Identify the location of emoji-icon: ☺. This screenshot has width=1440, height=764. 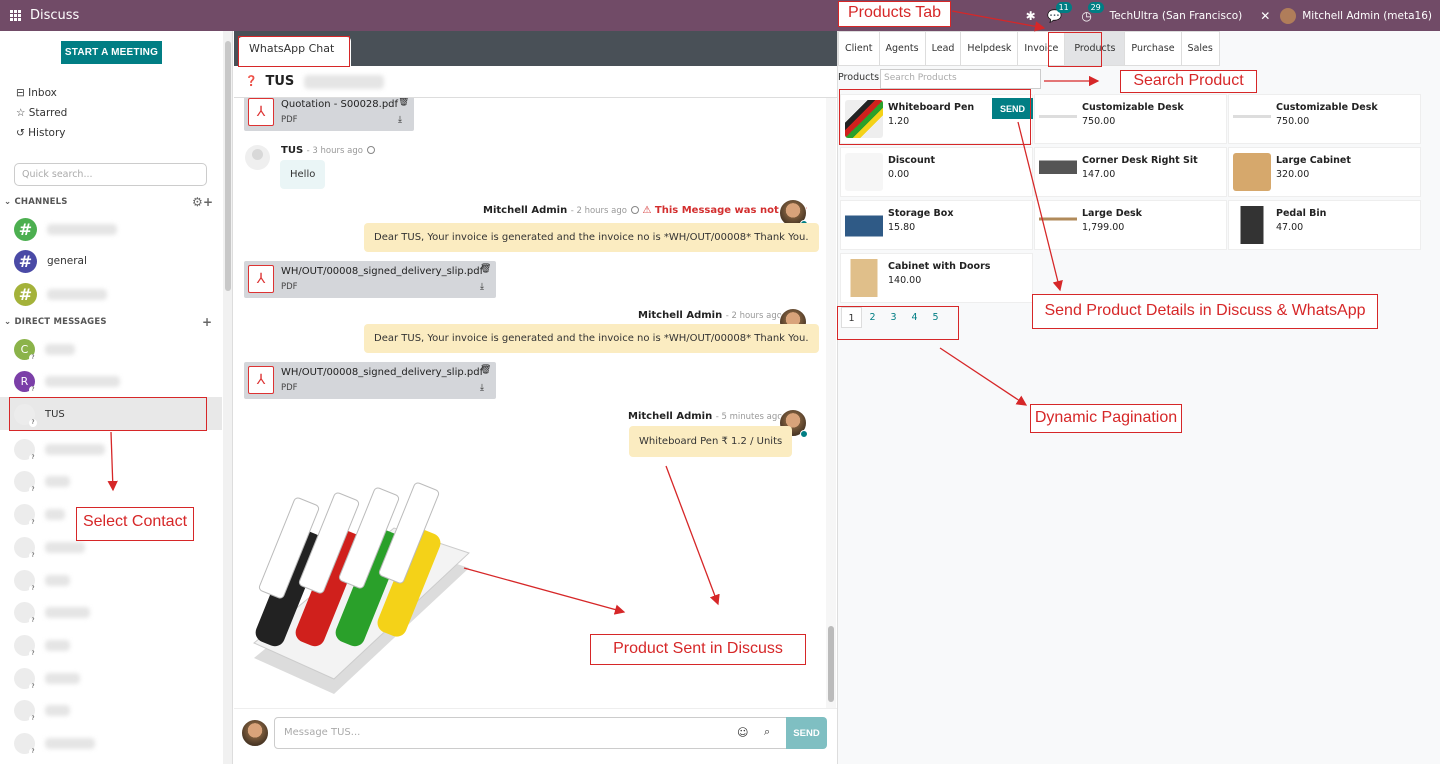
(742, 732).